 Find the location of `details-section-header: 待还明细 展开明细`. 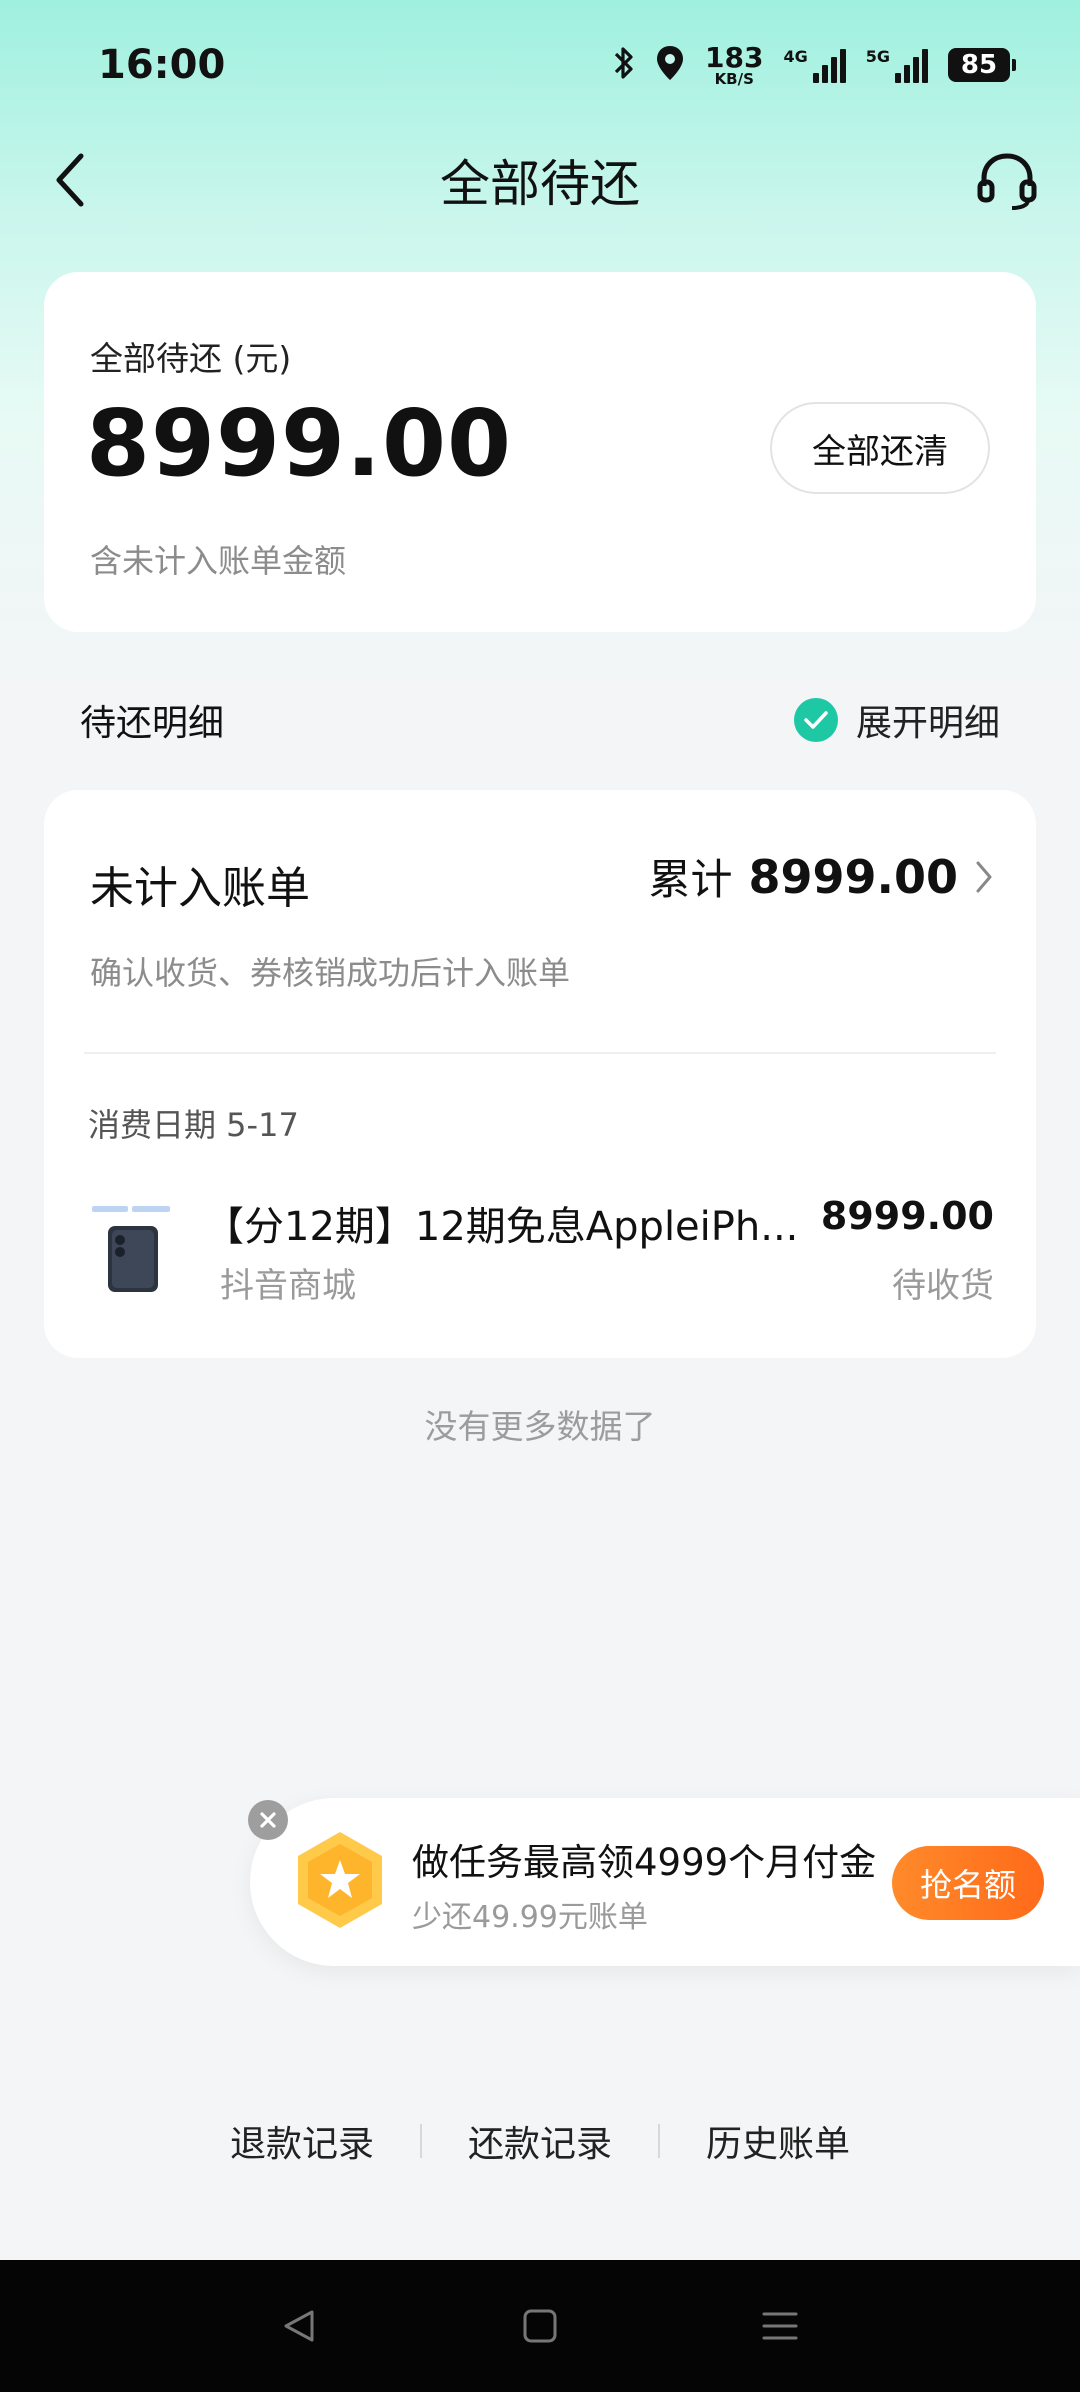

details-section-header: 待还明细 展开明细 is located at coordinates (540, 720).